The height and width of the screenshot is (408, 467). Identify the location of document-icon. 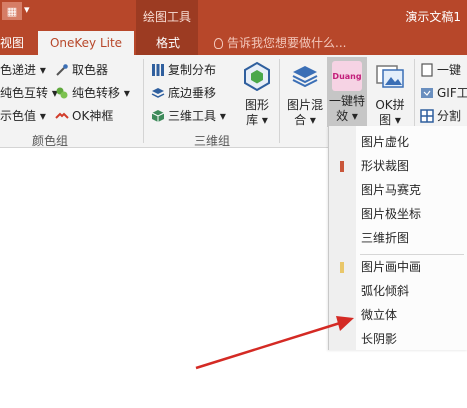
(427, 70).